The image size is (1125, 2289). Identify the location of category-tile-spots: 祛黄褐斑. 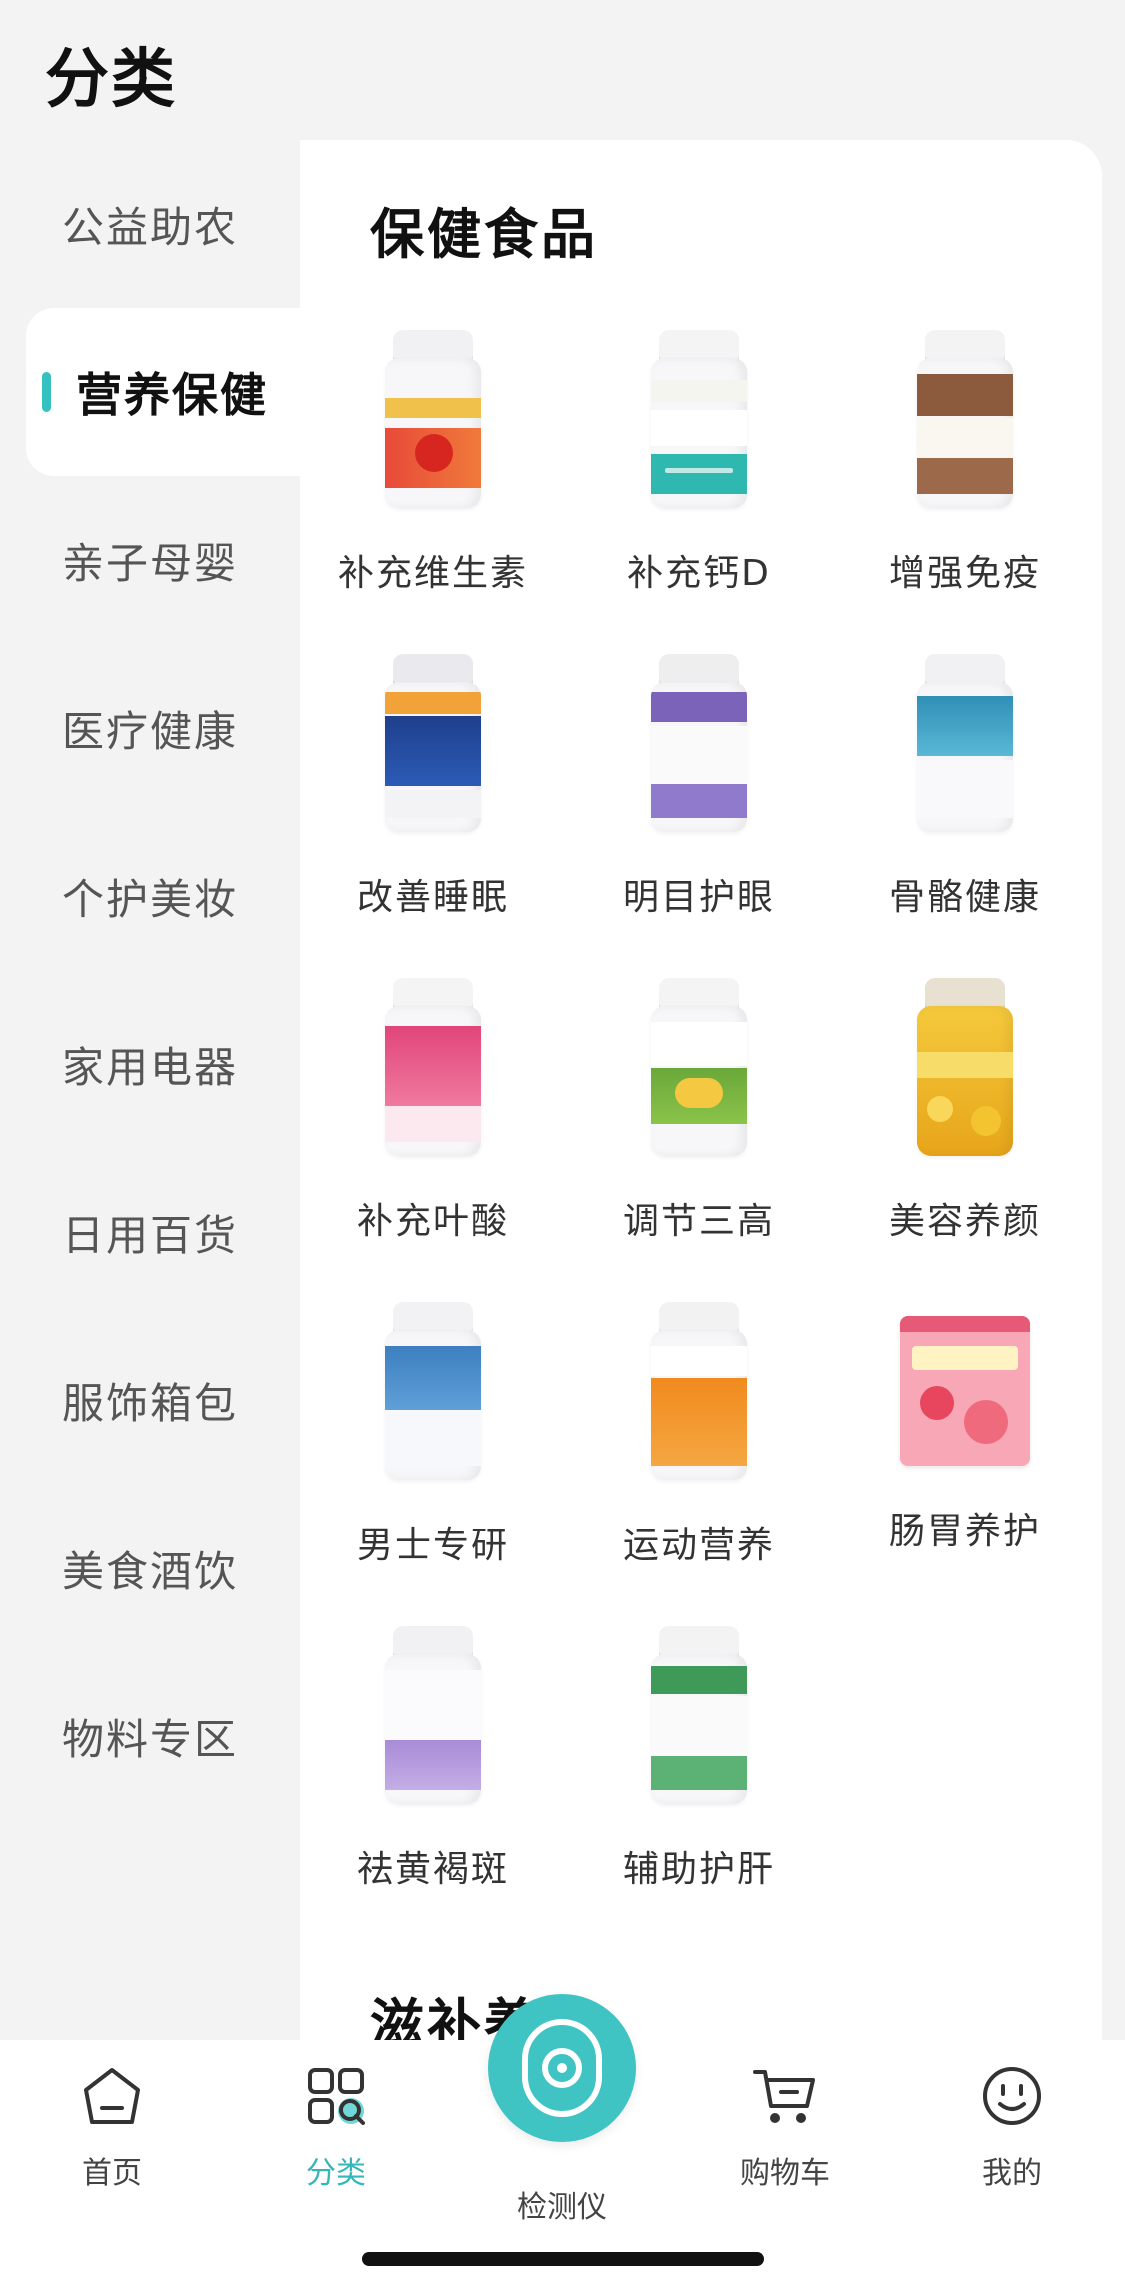
(433, 1777).